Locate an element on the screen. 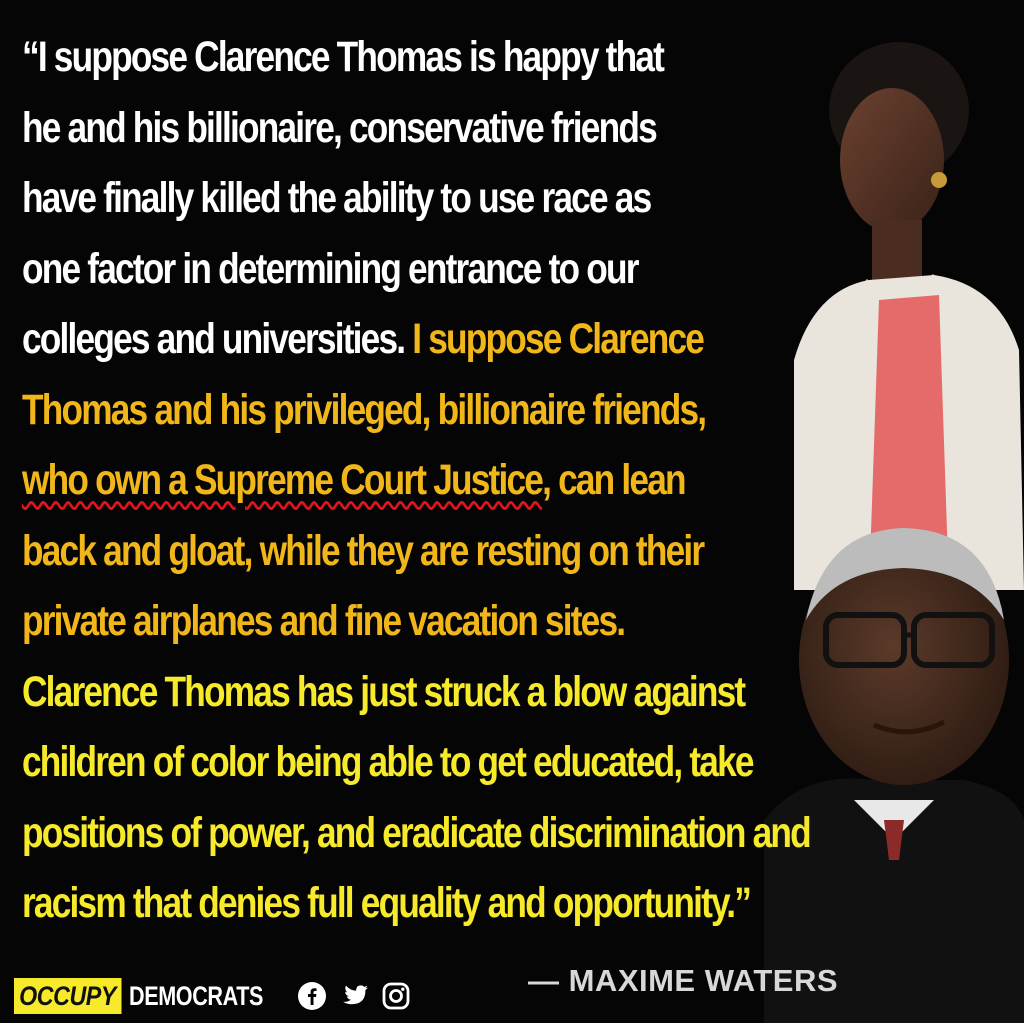 The image size is (1024, 1023). brand-occupy: OCCUPY is located at coordinates (68, 996).